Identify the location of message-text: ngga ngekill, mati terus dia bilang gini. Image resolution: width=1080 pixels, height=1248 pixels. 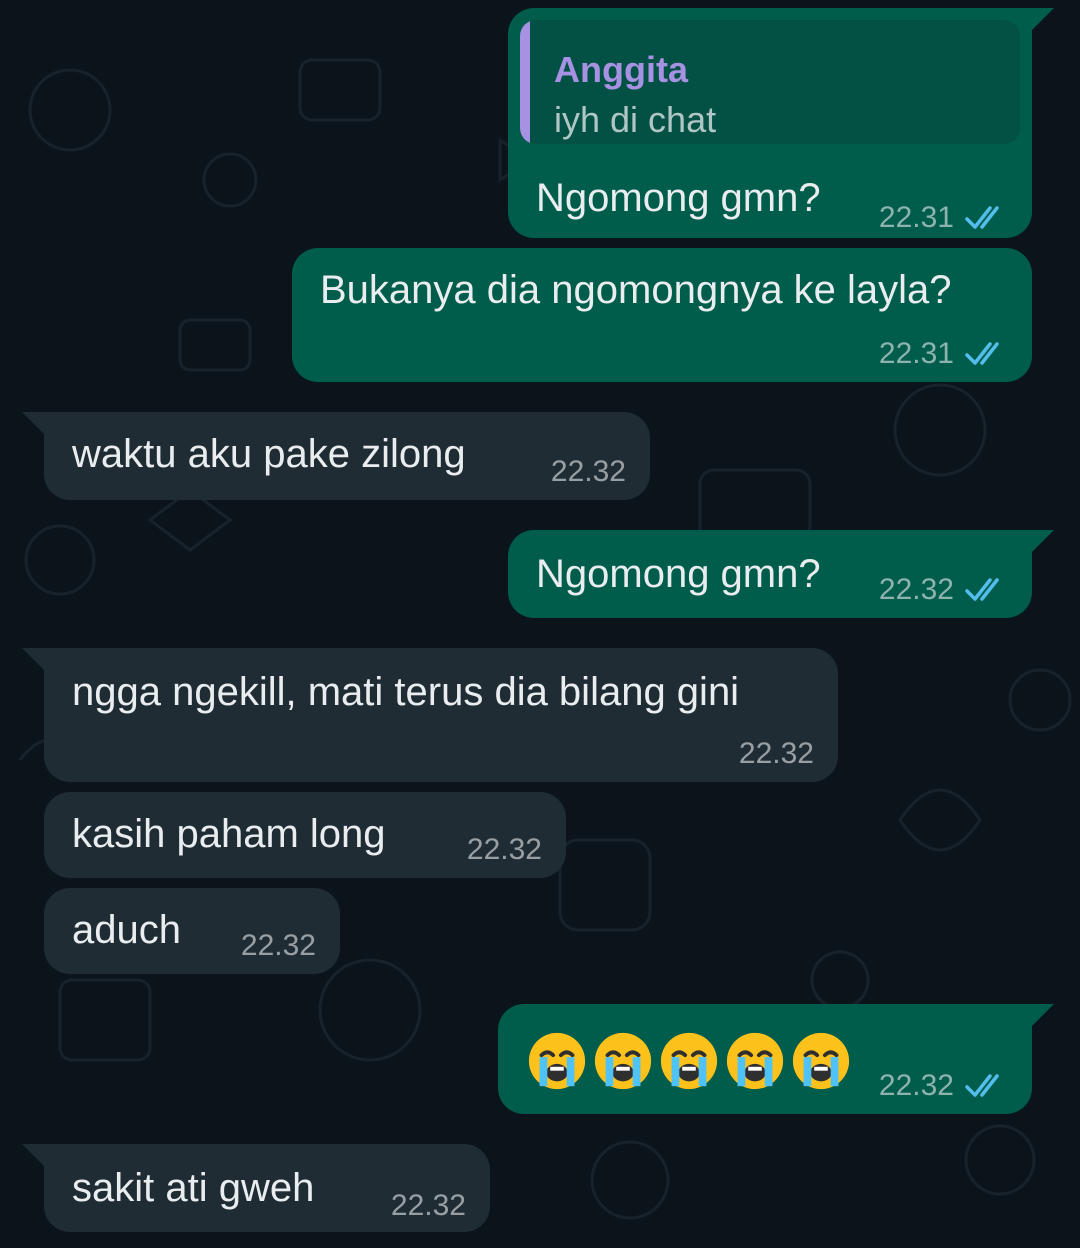
(406, 692).